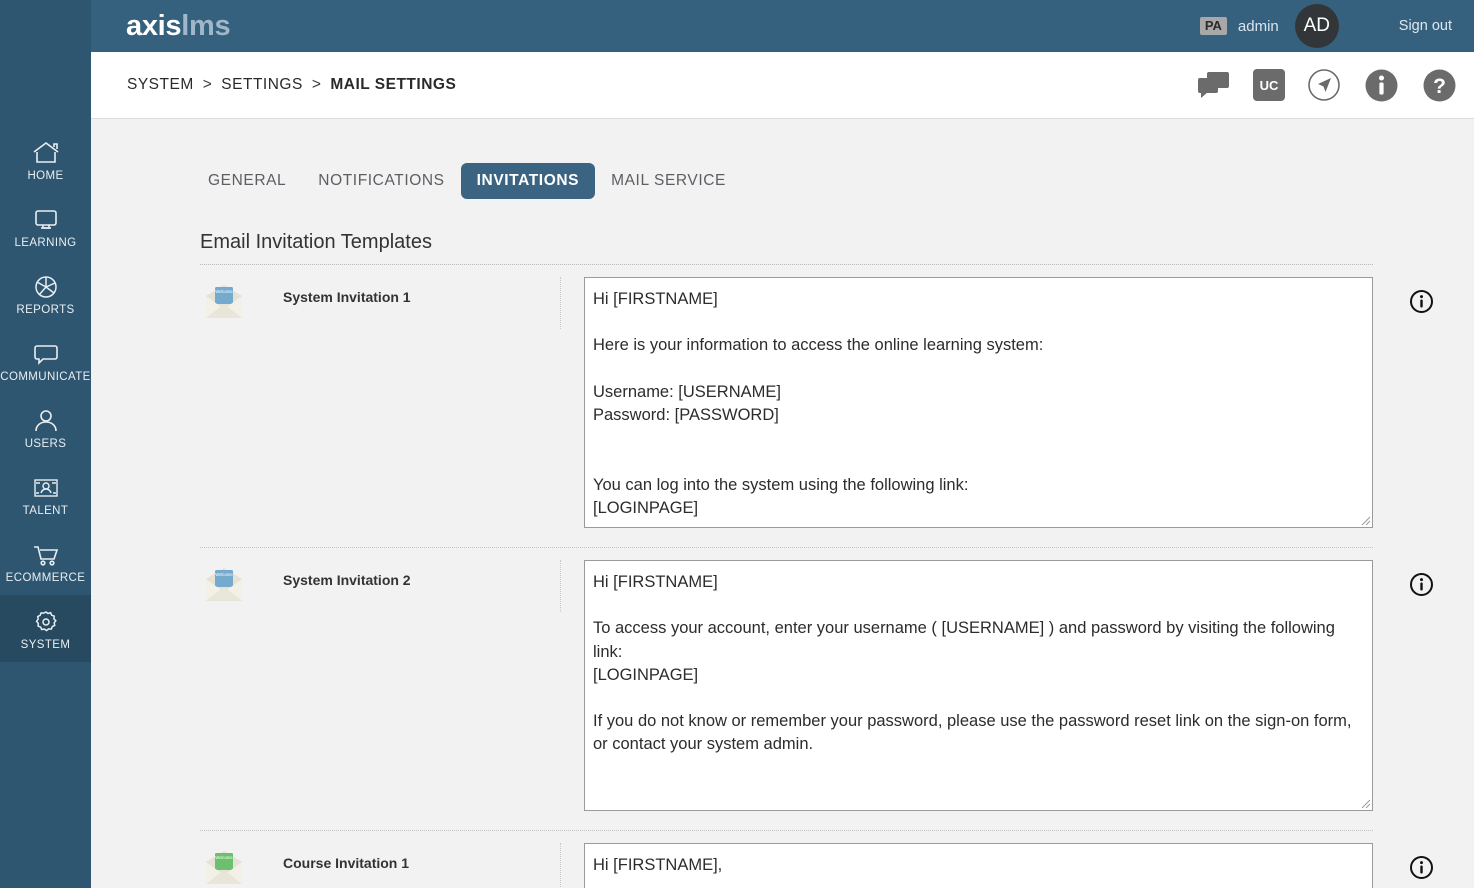 This screenshot has height=888, width=1474. Describe the element at coordinates (393, 84) in the screenshot. I see `breadcrumb-item-current: MAIL SETTINGS` at that location.